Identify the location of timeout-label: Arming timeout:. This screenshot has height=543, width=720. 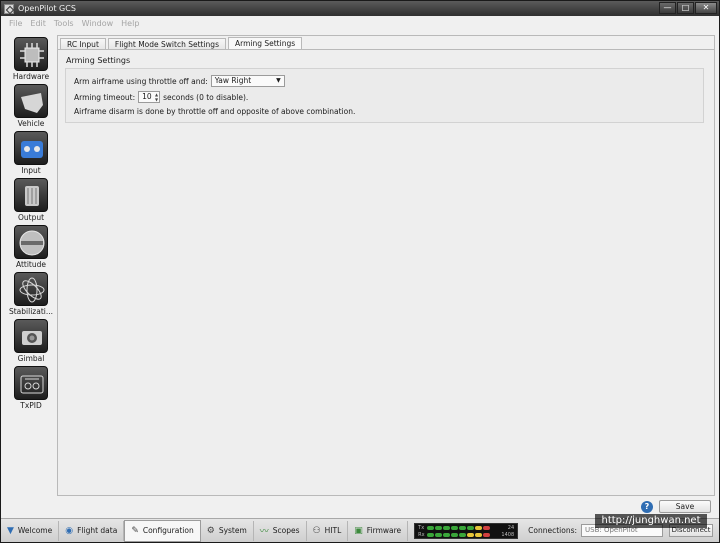
(105, 97).